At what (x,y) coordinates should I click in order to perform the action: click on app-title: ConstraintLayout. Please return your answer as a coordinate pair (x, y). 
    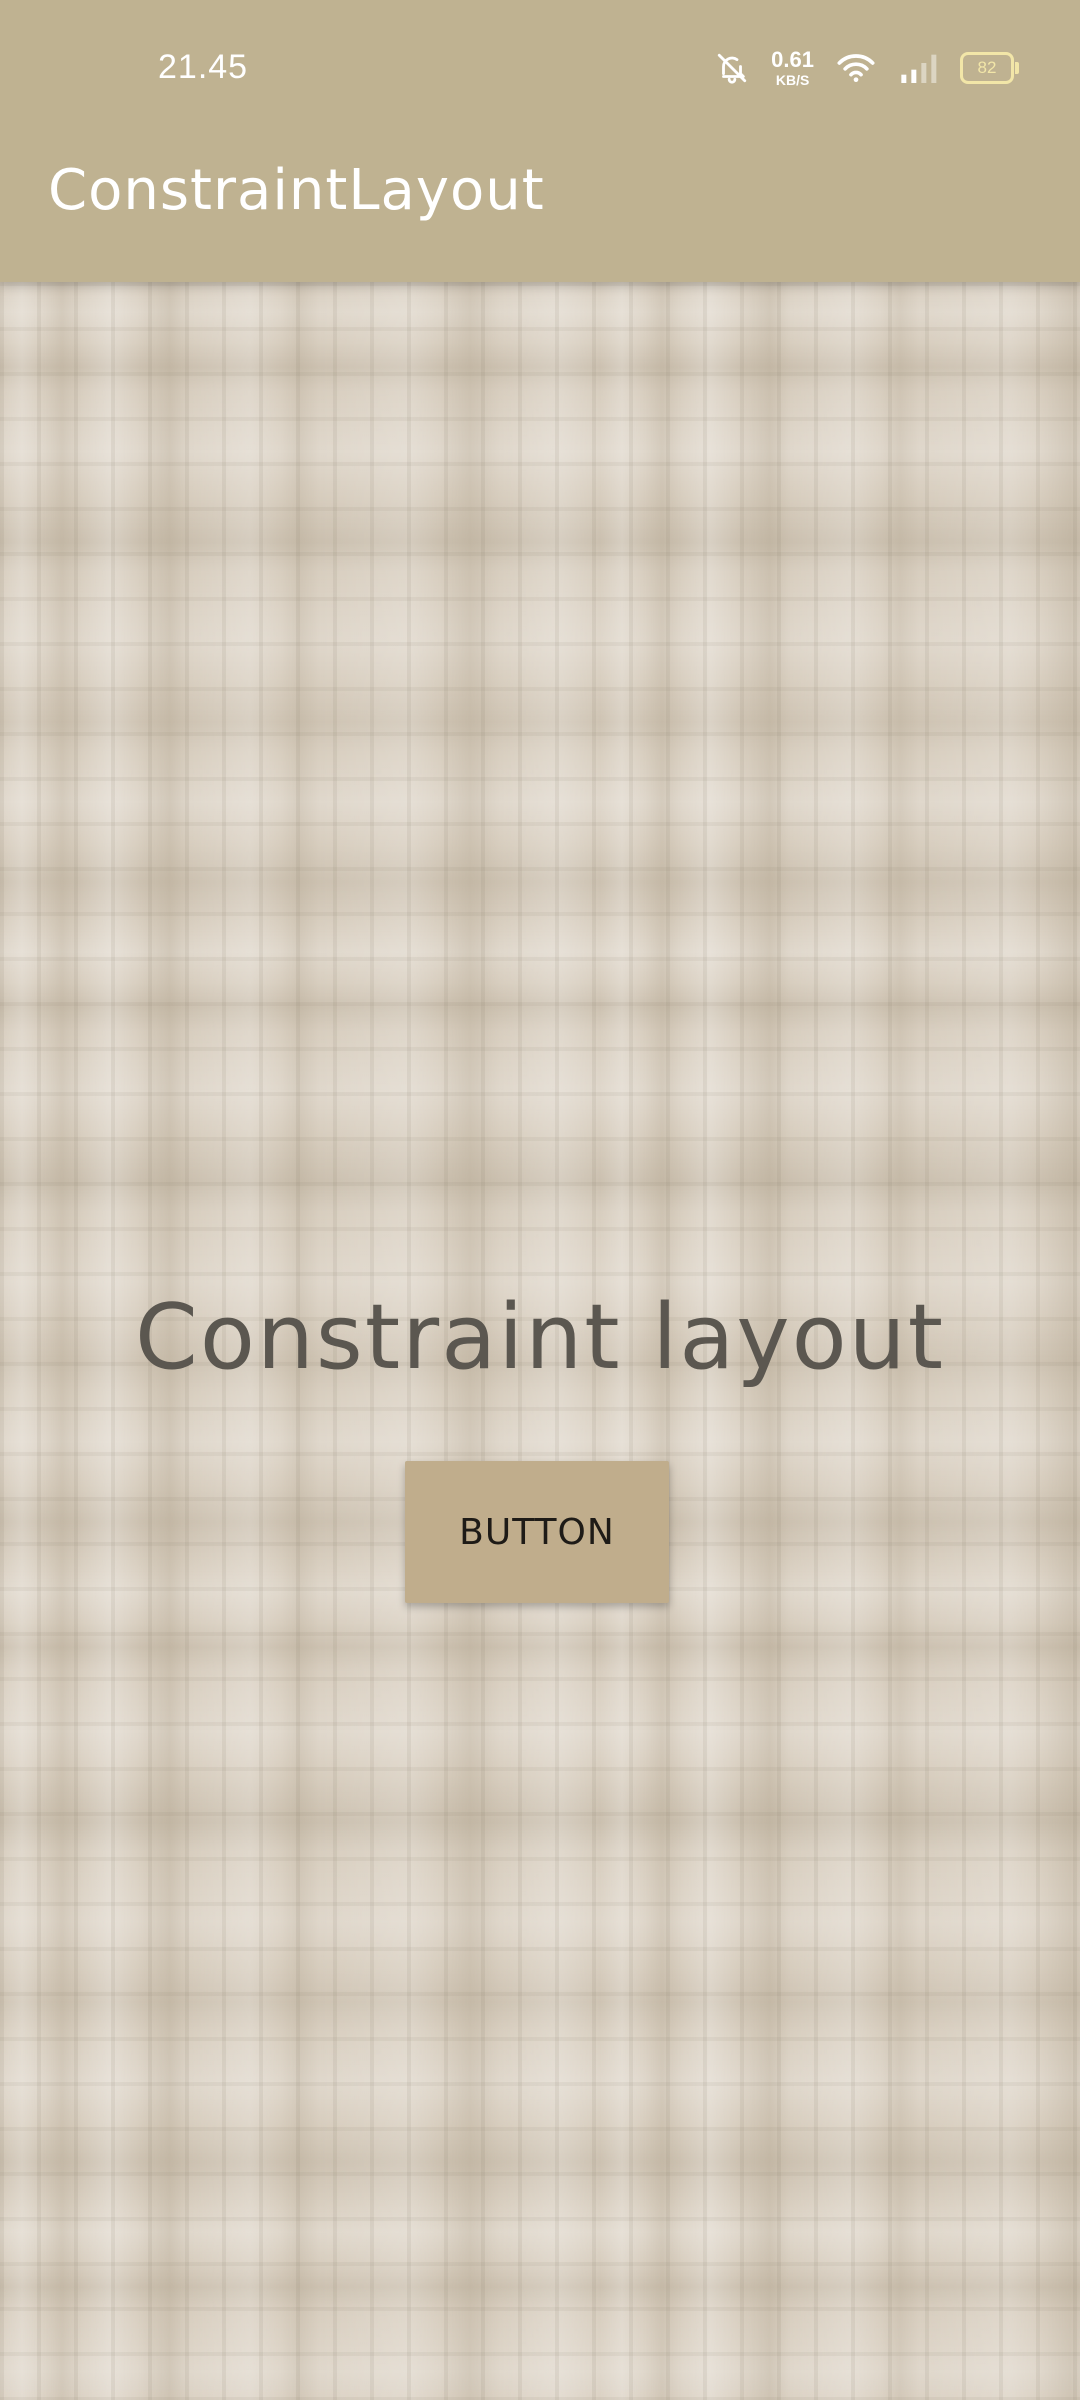
    Looking at the image, I should click on (296, 190).